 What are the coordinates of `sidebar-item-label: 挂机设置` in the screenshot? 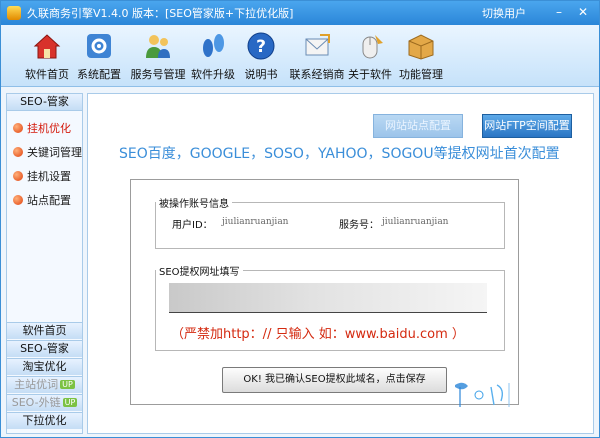 It's located at (49, 176).